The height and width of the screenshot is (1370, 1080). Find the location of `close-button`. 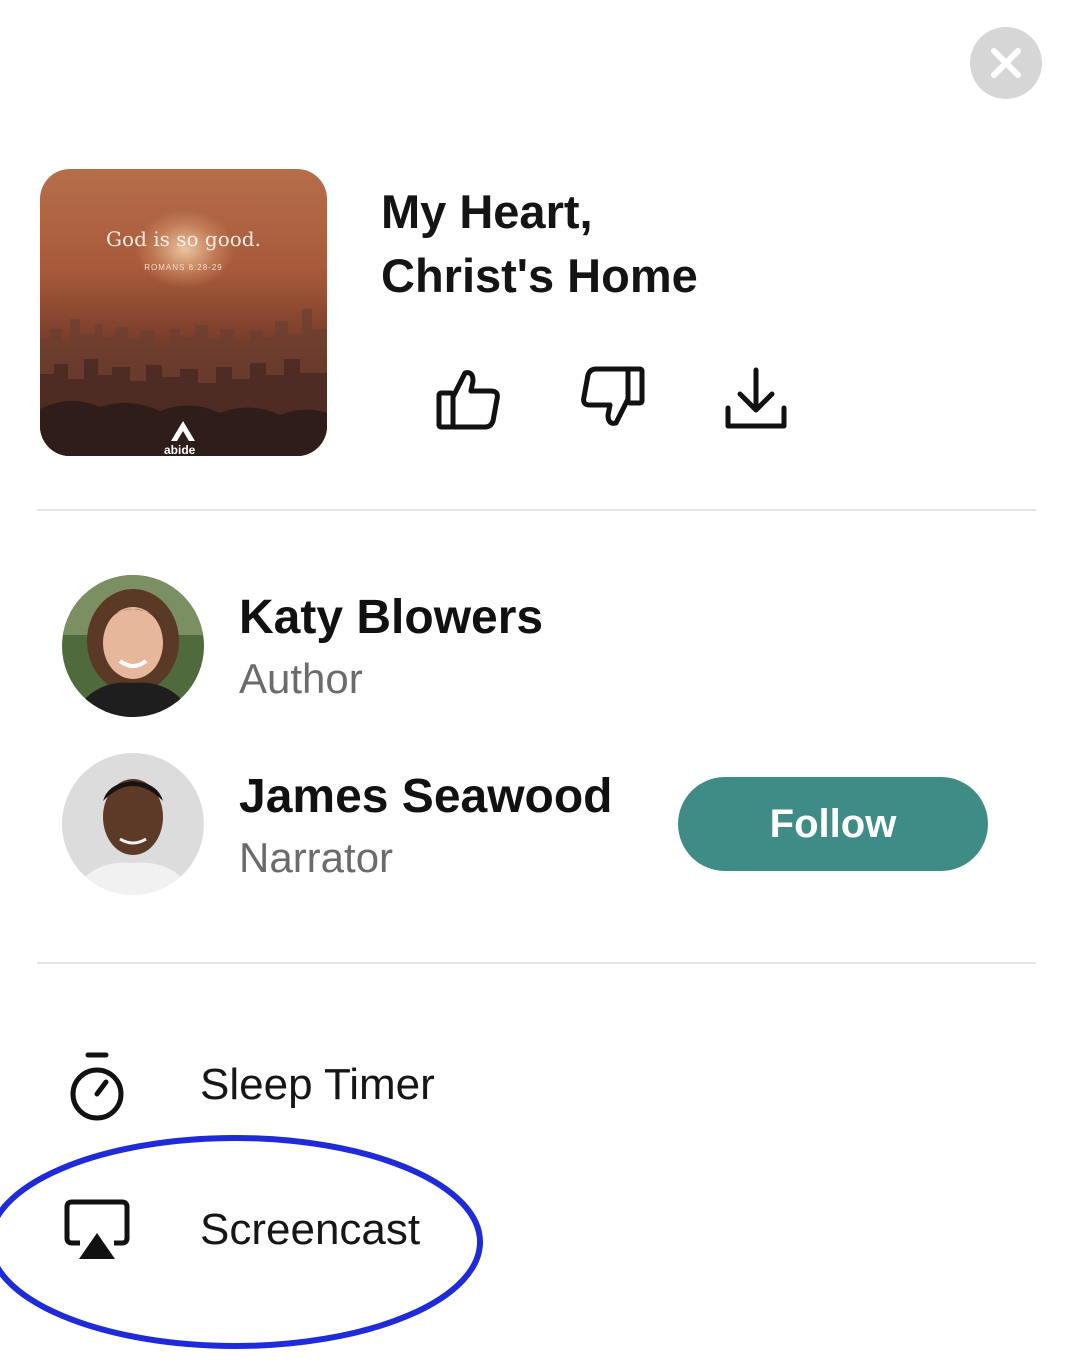

close-button is located at coordinates (1006, 63).